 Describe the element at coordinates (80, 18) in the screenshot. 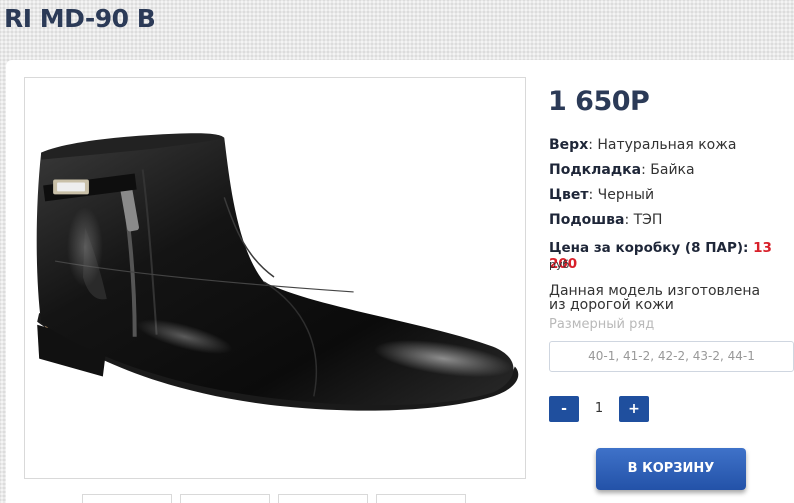

I see `product-title: RI MD-90 B` at that location.